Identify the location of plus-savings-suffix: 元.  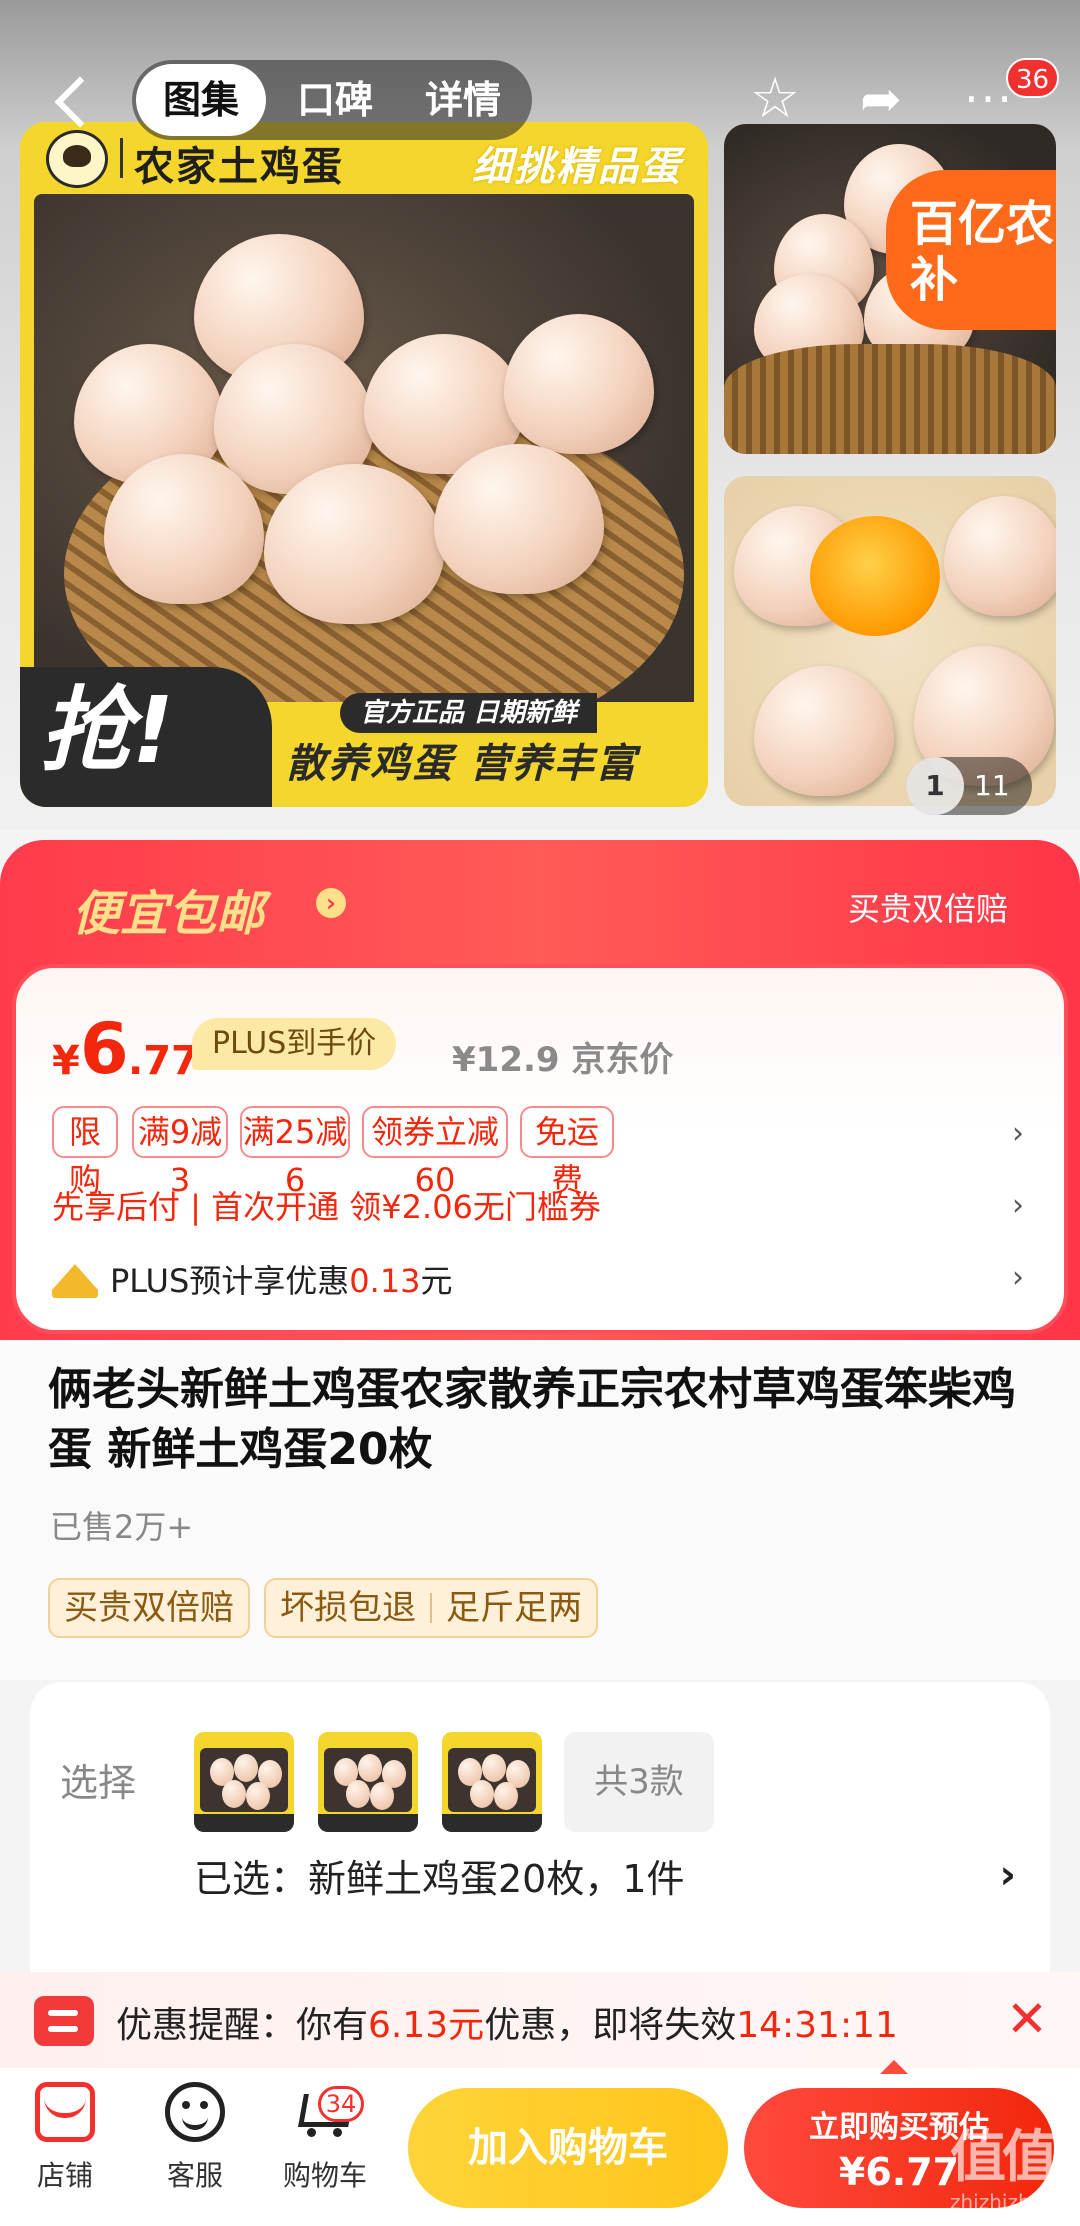
(436, 1281).